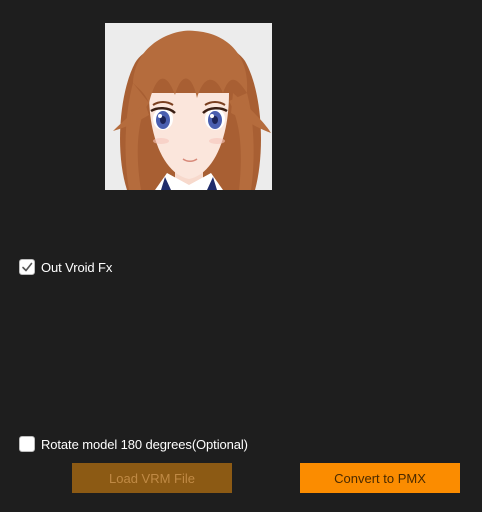  I want to click on avatar-thumbnail-image, so click(188, 106).